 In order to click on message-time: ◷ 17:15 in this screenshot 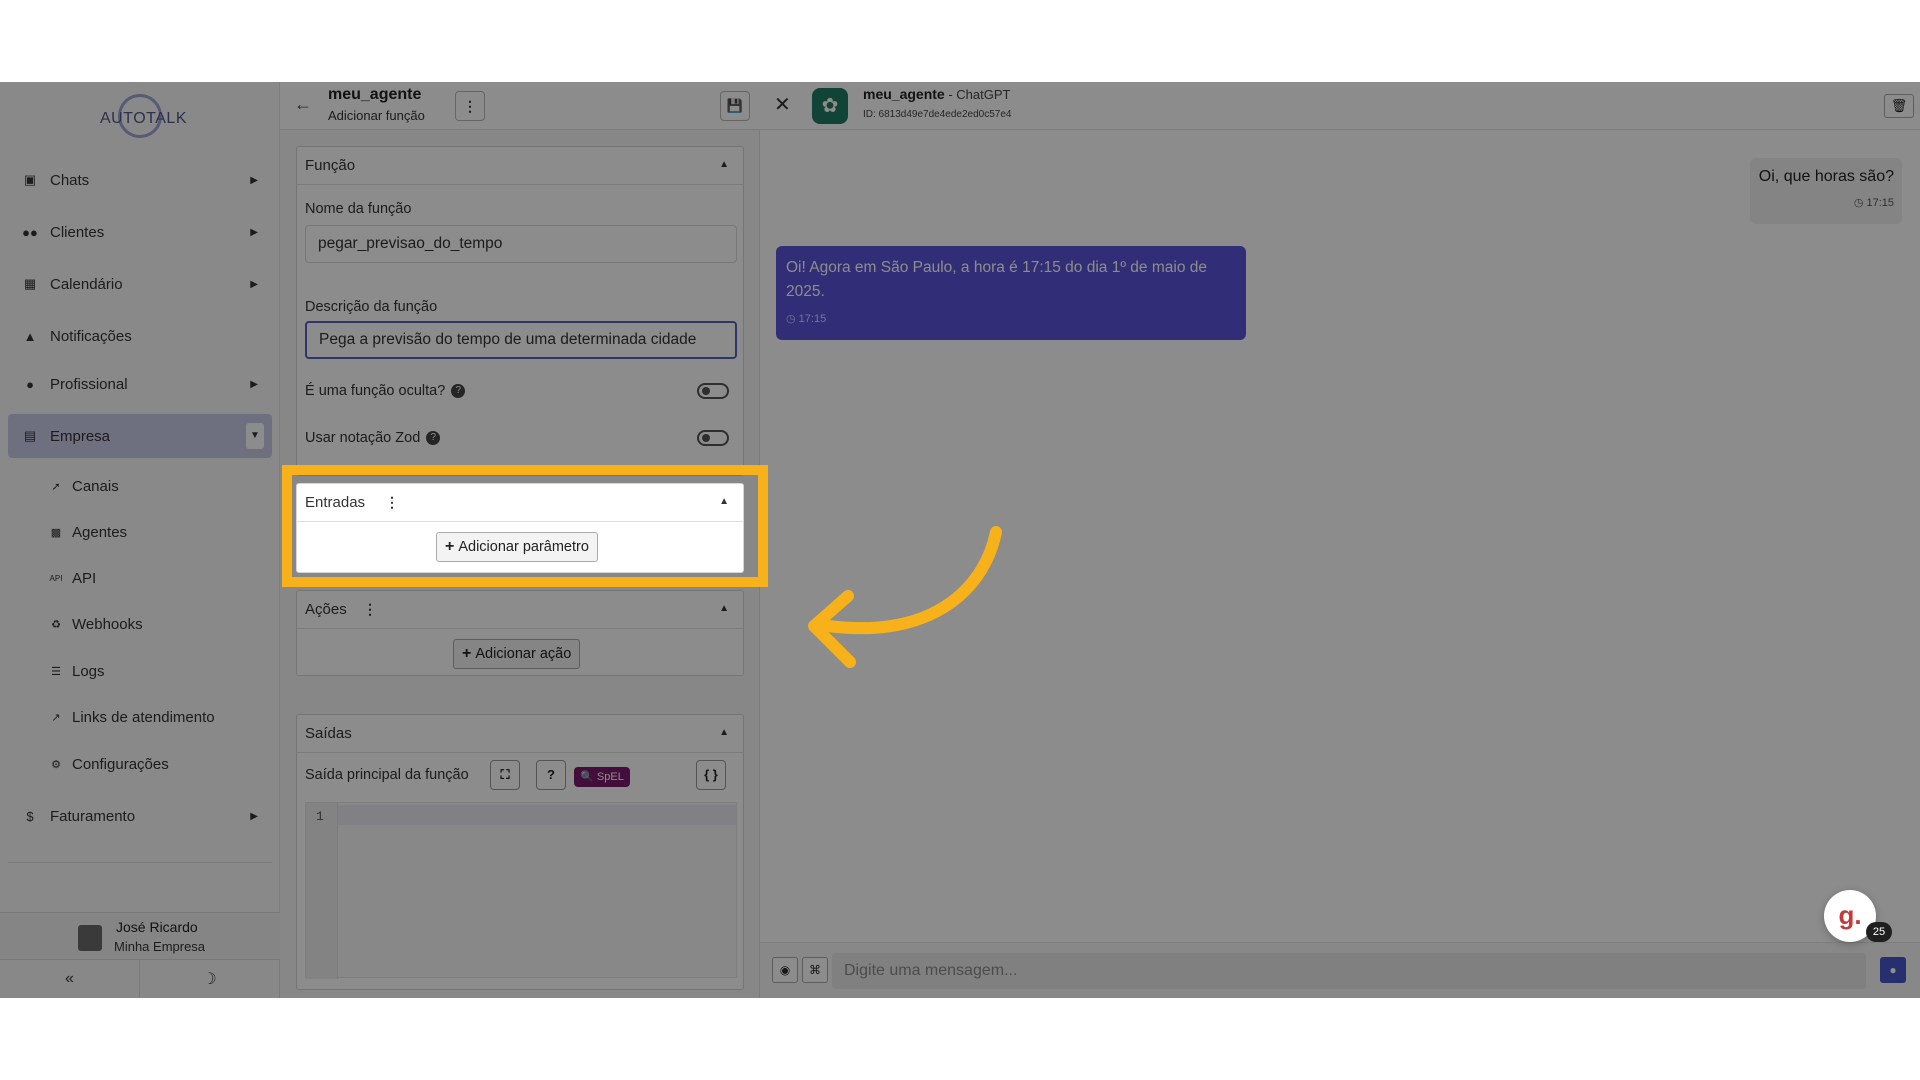, I will do `click(1873, 203)`.